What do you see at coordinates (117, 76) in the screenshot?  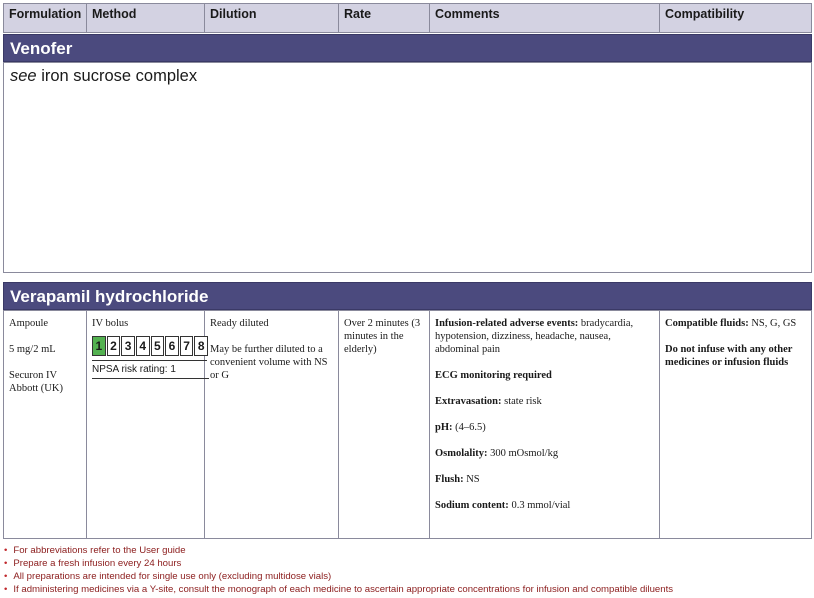 I see `see-target: iron sucrose complex` at bounding box center [117, 76].